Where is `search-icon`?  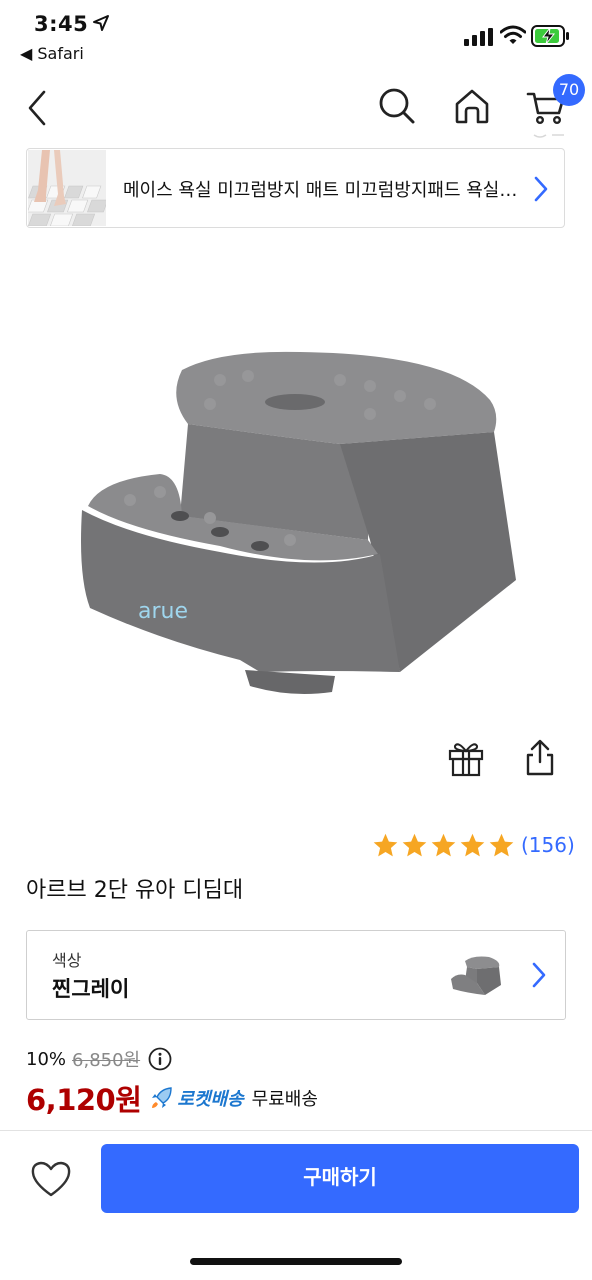 search-icon is located at coordinates (397, 106).